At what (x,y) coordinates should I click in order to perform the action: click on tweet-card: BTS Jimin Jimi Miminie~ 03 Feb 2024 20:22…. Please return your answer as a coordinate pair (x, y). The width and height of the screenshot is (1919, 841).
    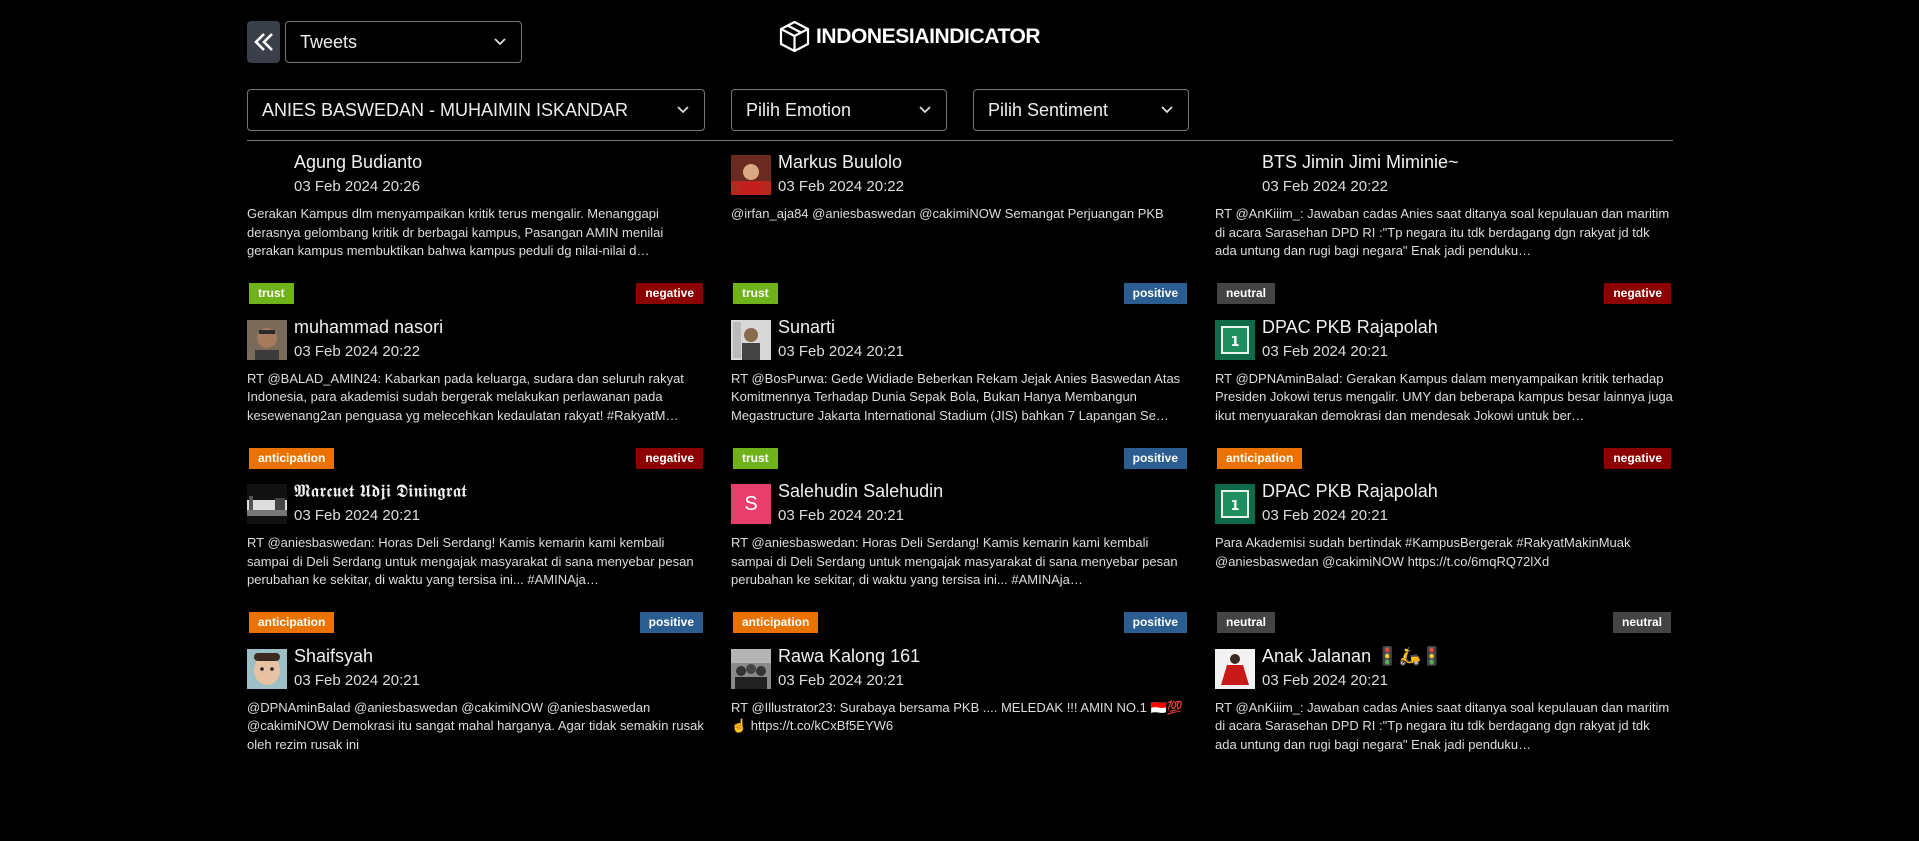
    Looking at the image, I should click on (1444, 227).